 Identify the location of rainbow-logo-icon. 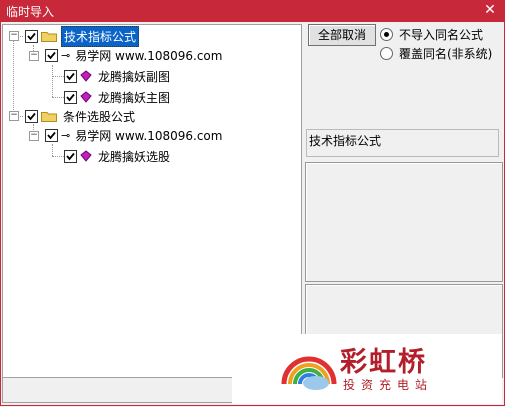
(309, 373).